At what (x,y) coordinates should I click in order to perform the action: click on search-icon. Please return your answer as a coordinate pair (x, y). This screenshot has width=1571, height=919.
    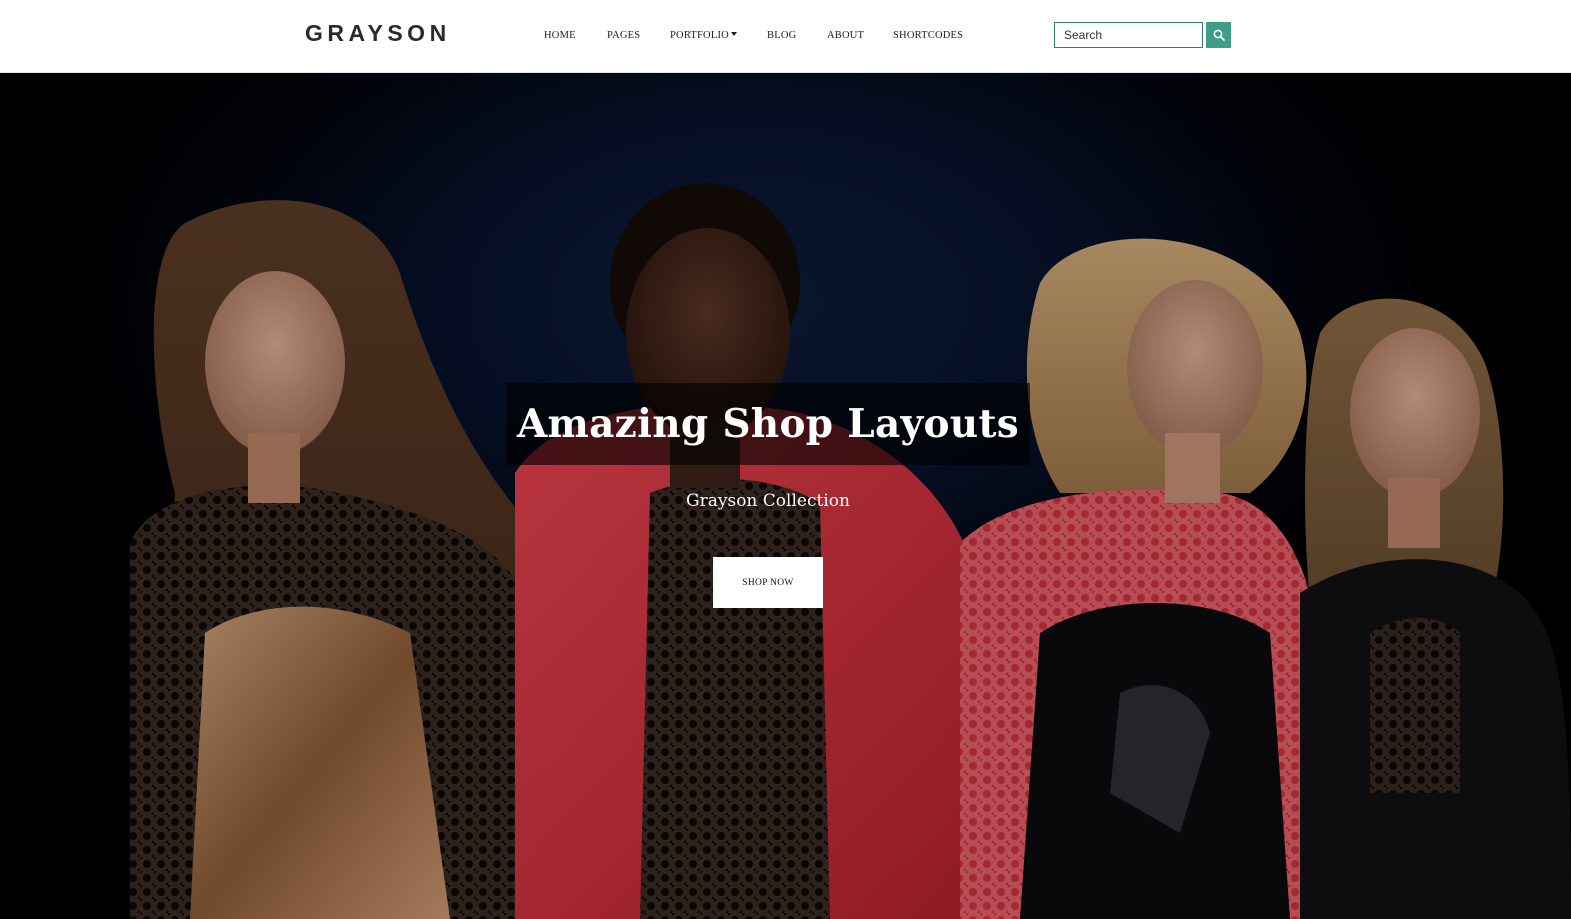
    Looking at the image, I should click on (1219, 35).